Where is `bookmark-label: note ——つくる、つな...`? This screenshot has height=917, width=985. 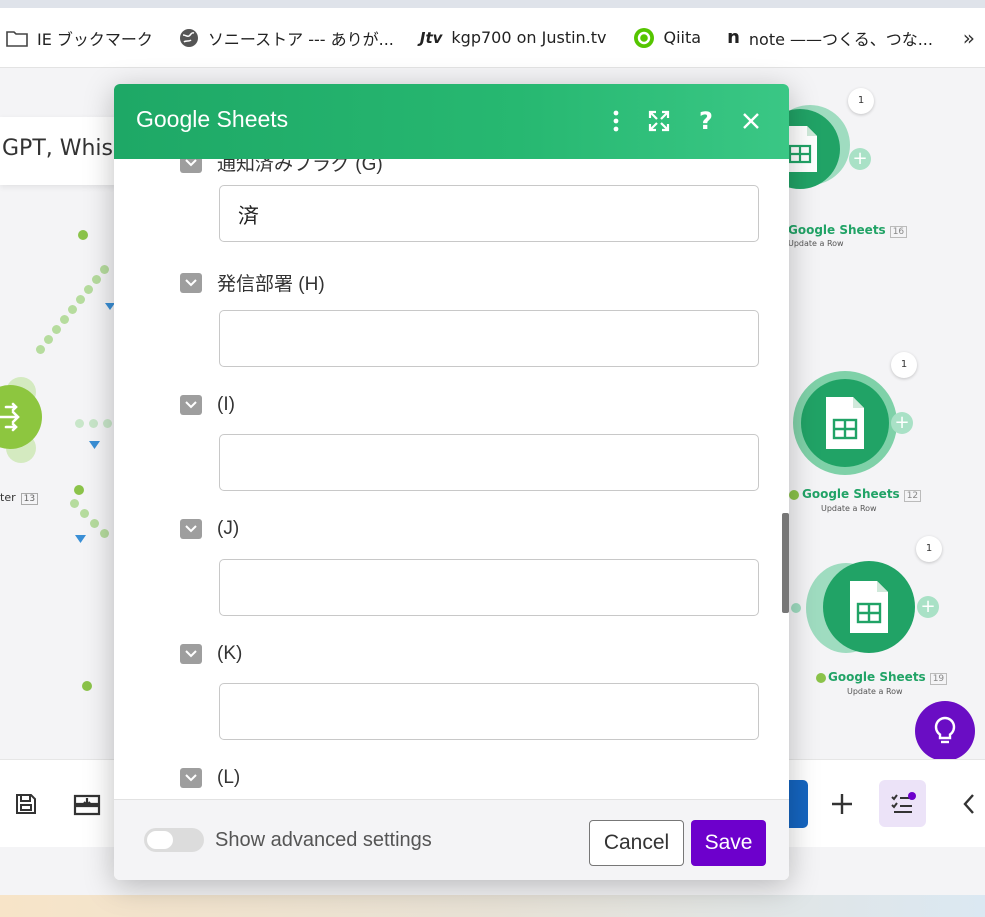
bookmark-label: note ——つくる、つな... is located at coordinates (840, 39).